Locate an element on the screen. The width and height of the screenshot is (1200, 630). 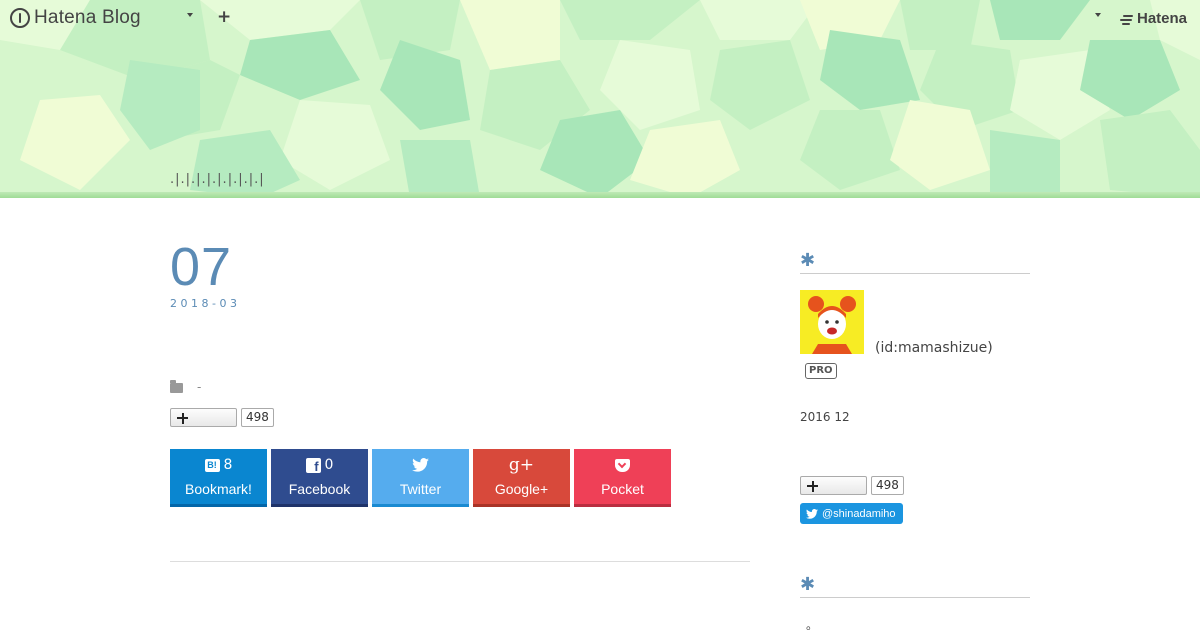
share-twitter-button: Twitter is located at coordinates (420, 478).